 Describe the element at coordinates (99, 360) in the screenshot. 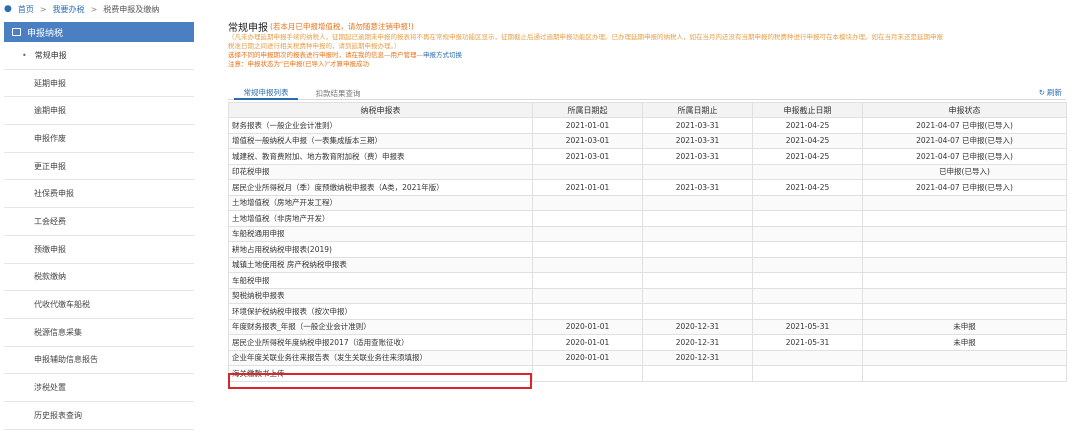

I see `sidebar-item: 申报辅助信息报告` at that location.